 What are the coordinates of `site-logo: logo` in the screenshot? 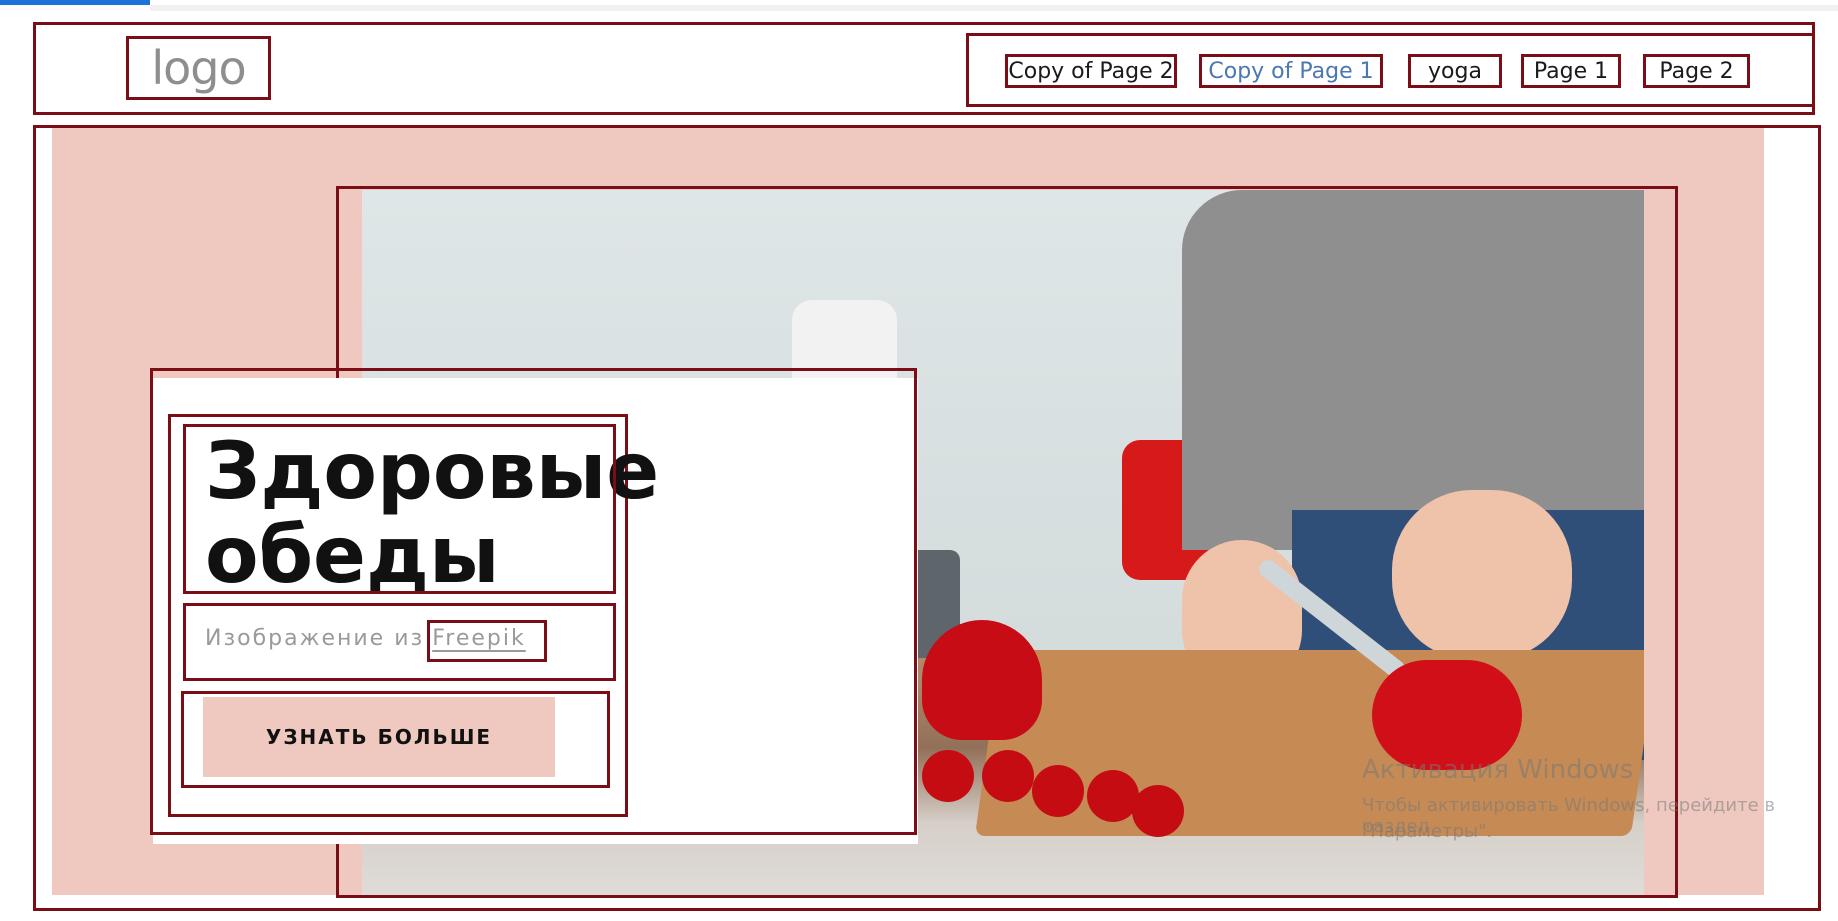 It's located at (198, 68).